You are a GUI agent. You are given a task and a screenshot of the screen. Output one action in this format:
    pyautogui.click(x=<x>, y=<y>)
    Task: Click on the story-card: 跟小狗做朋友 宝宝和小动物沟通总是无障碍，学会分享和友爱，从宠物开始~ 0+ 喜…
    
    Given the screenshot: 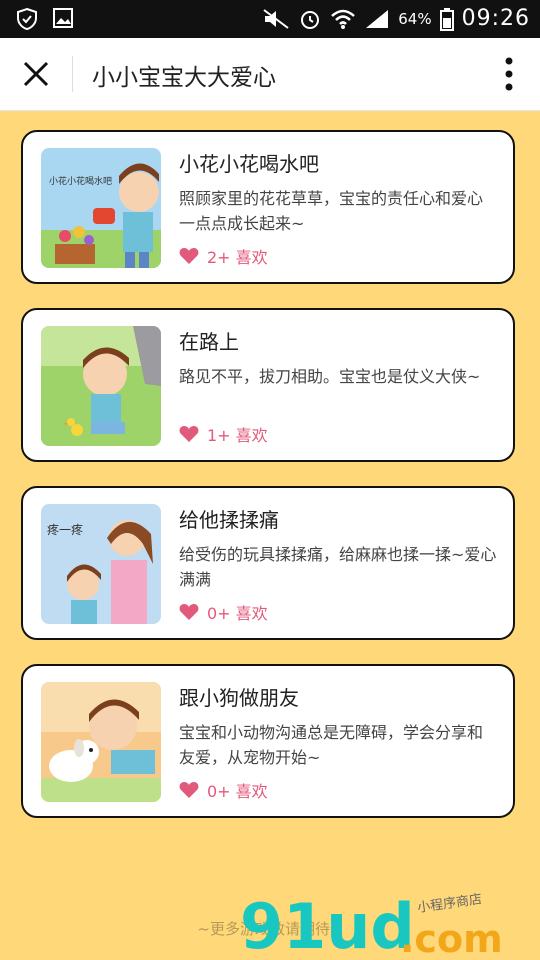 What is the action you would take?
    pyautogui.click(x=268, y=741)
    